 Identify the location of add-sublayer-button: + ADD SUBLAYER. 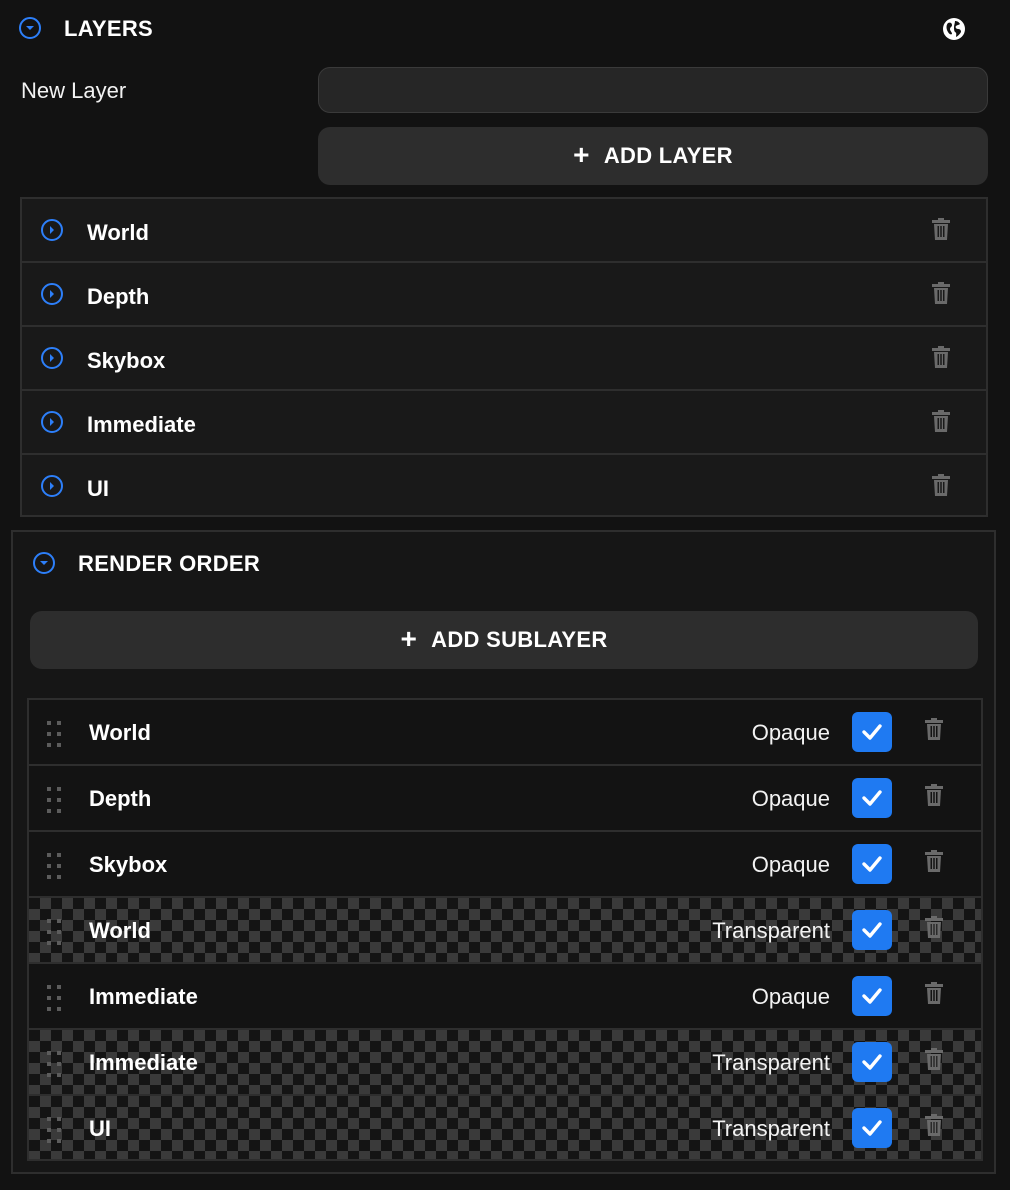
(504, 640).